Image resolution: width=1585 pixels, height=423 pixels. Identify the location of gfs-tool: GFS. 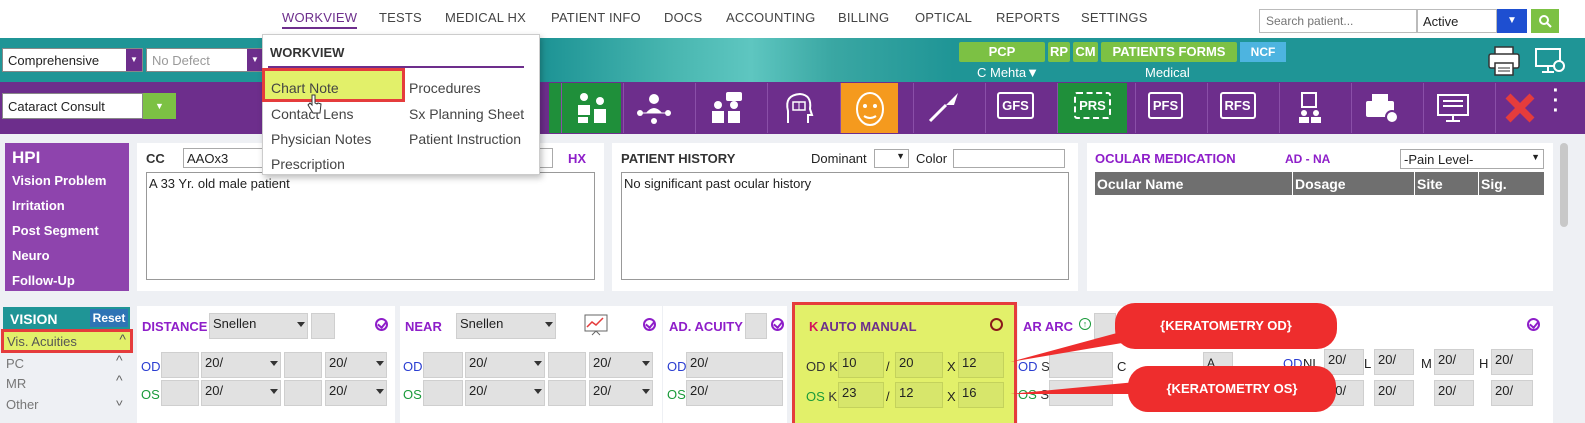
(1015, 108).